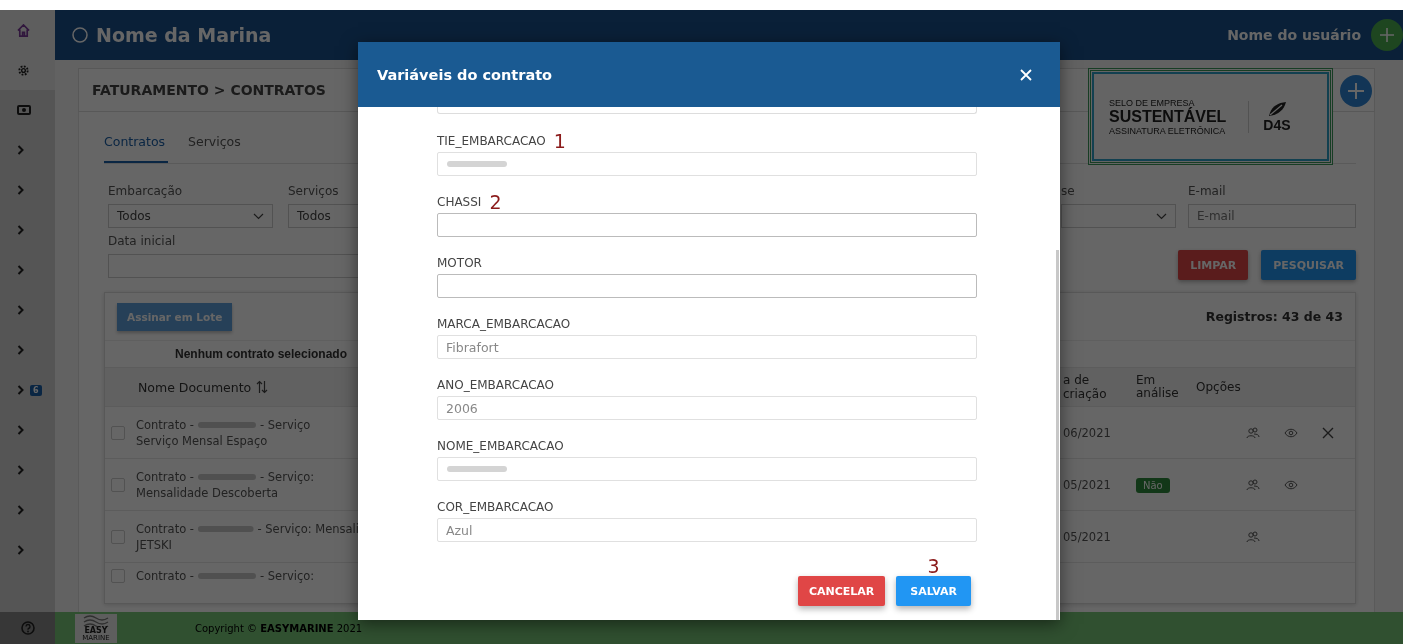 The width and height of the screenshot is (1403, 644). Describe the element at coordinates (465, 74) in the screenshot. I see `modal-title: Variáveis do contrato` at that location.